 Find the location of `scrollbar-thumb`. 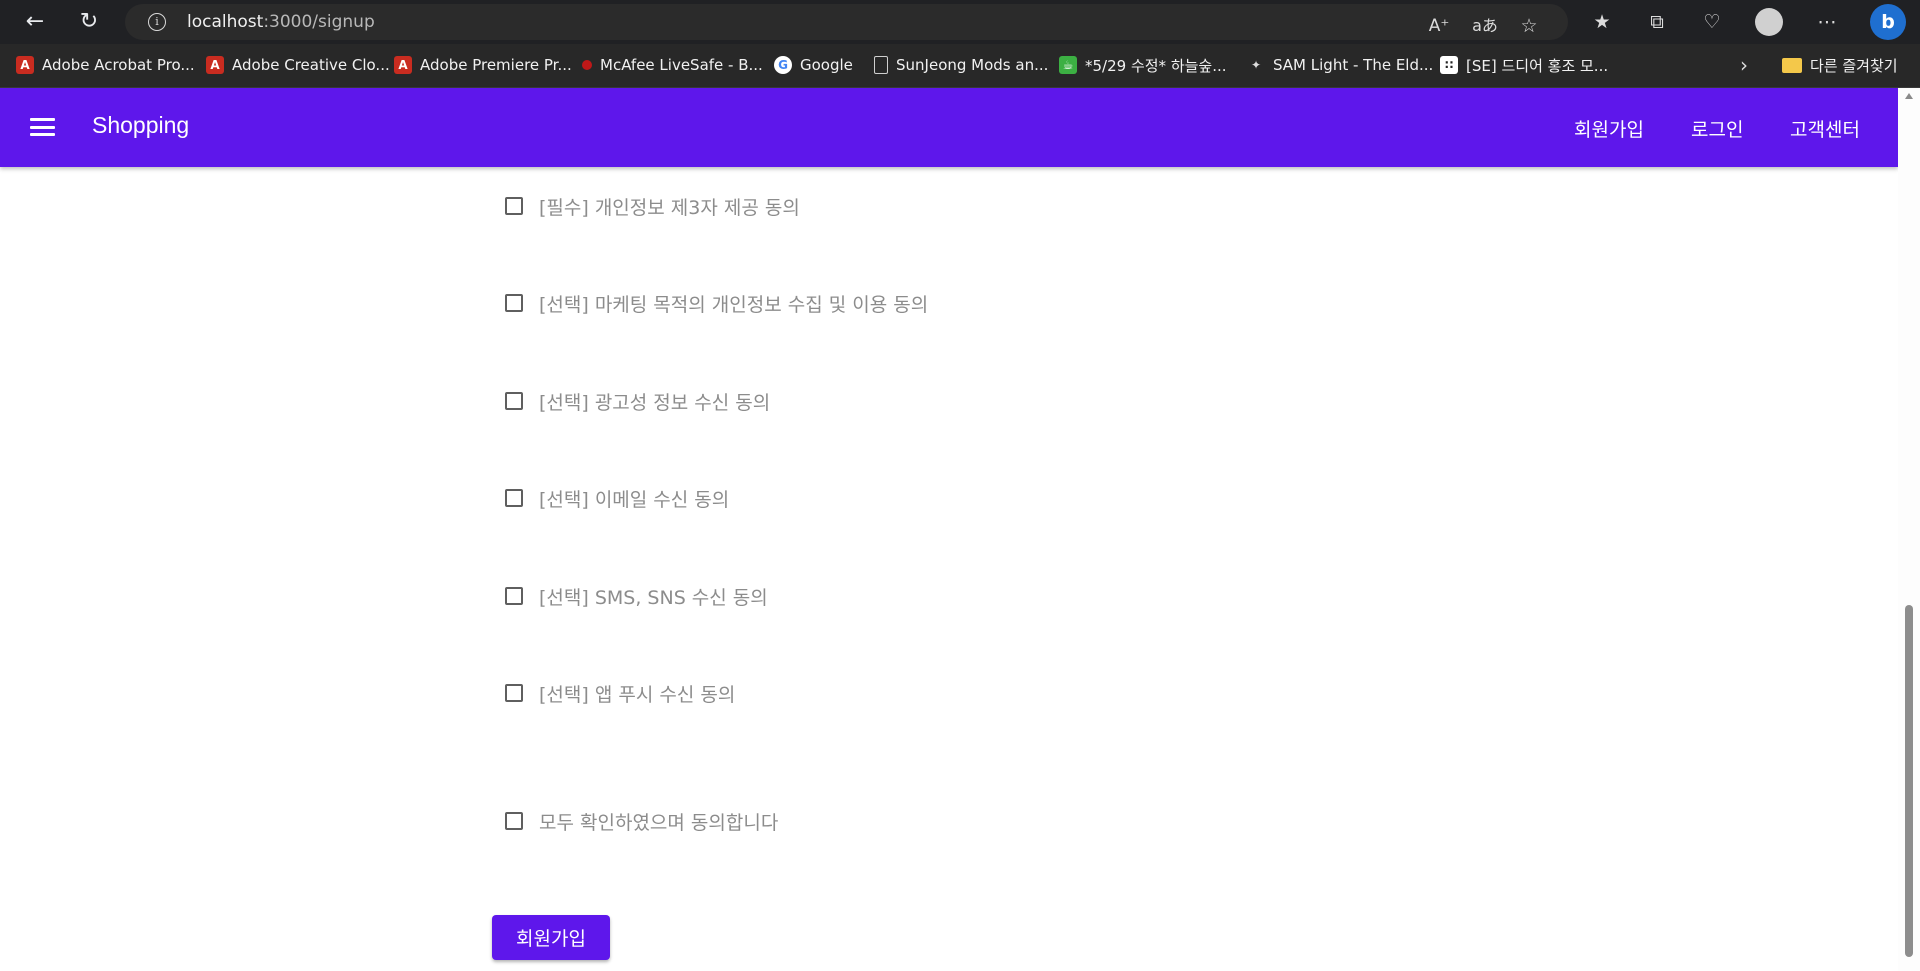

scrollbar-thumb is located at coordinates (1909, 781).